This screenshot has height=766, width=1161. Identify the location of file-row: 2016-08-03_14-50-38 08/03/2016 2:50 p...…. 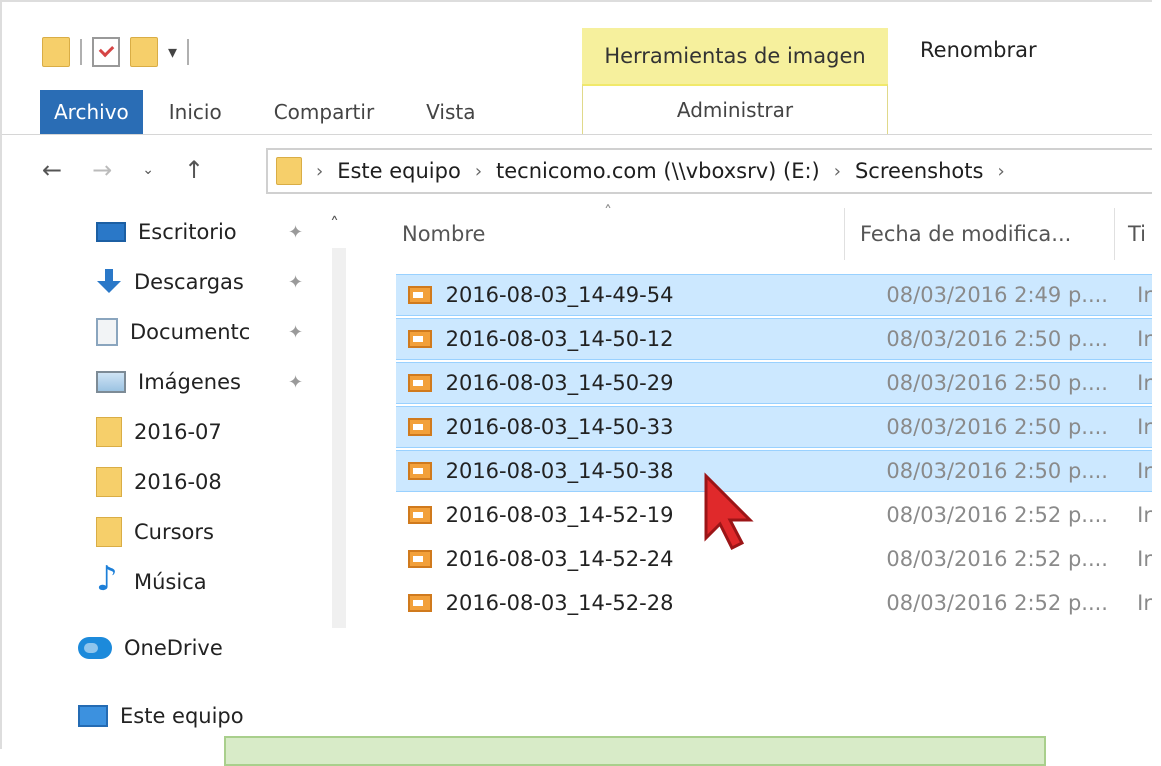
(774, 471).